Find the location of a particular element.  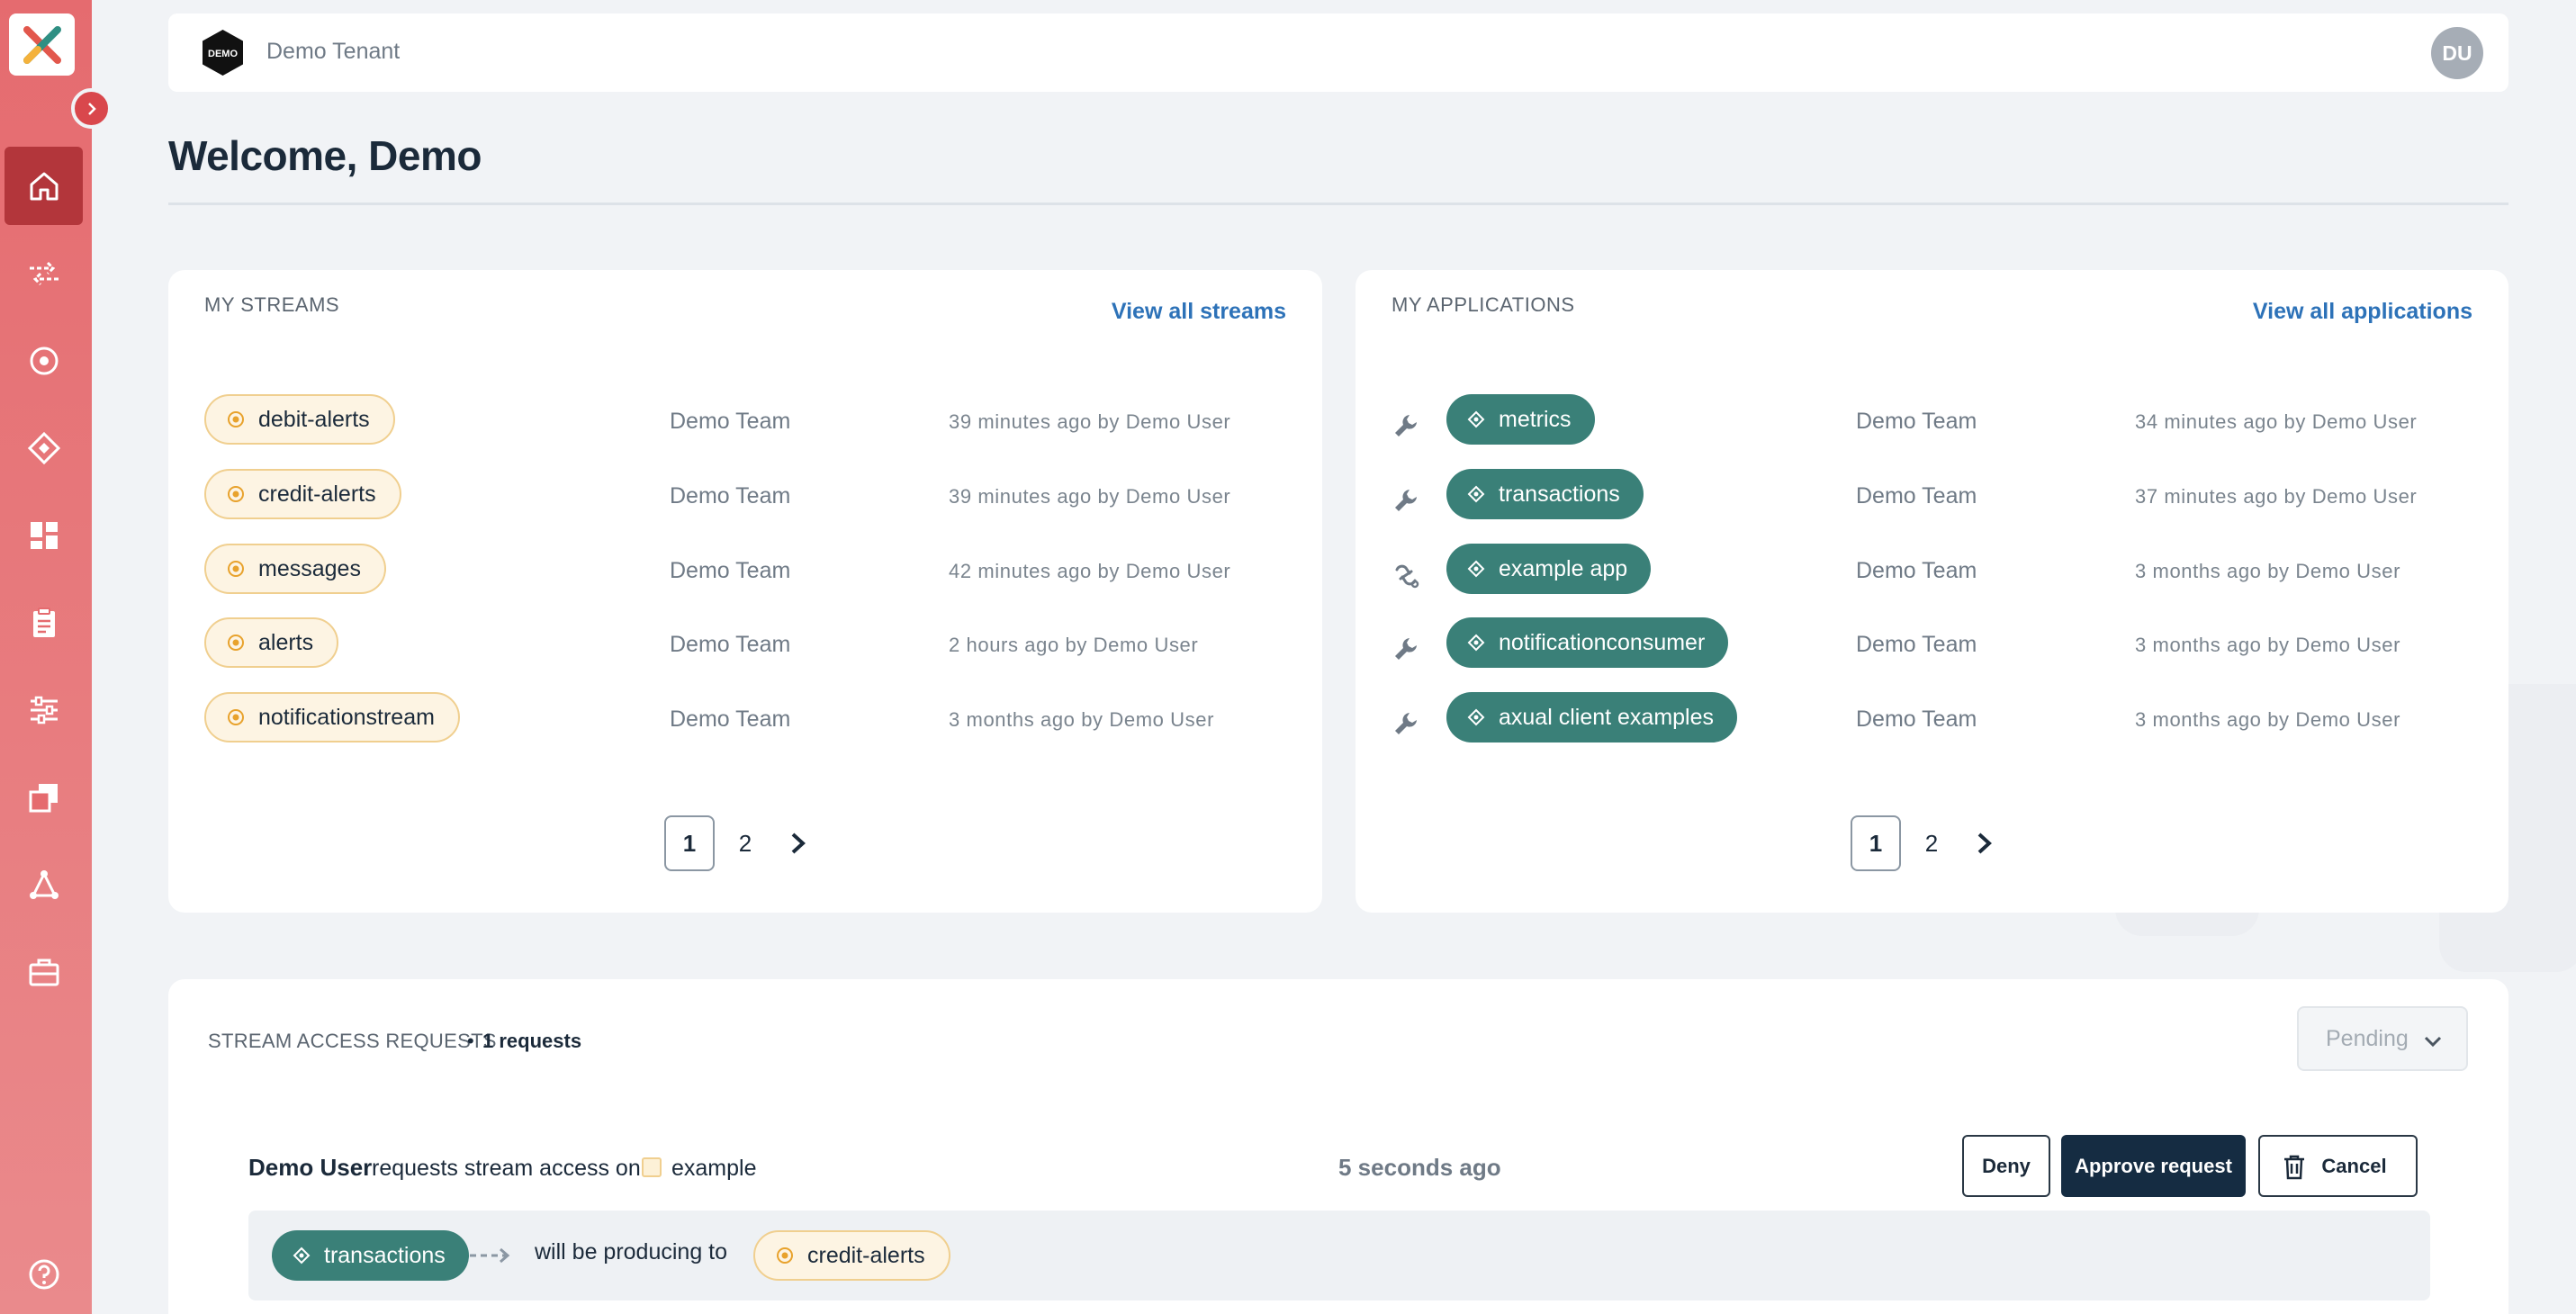

tenant-logo-text: DEMO is located at coordinates (223, 54).